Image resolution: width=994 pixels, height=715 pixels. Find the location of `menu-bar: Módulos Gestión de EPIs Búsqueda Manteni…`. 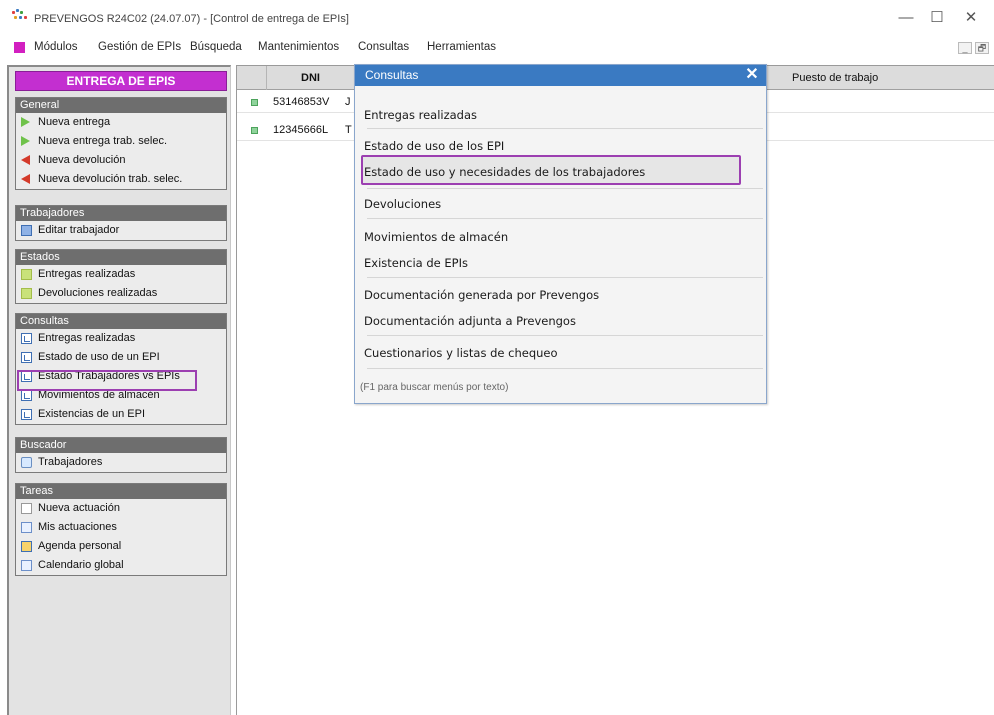

menu-bar: Módulos Gestión de EPIs Búsqueda Manteni… is located at coordinates (497, 48).